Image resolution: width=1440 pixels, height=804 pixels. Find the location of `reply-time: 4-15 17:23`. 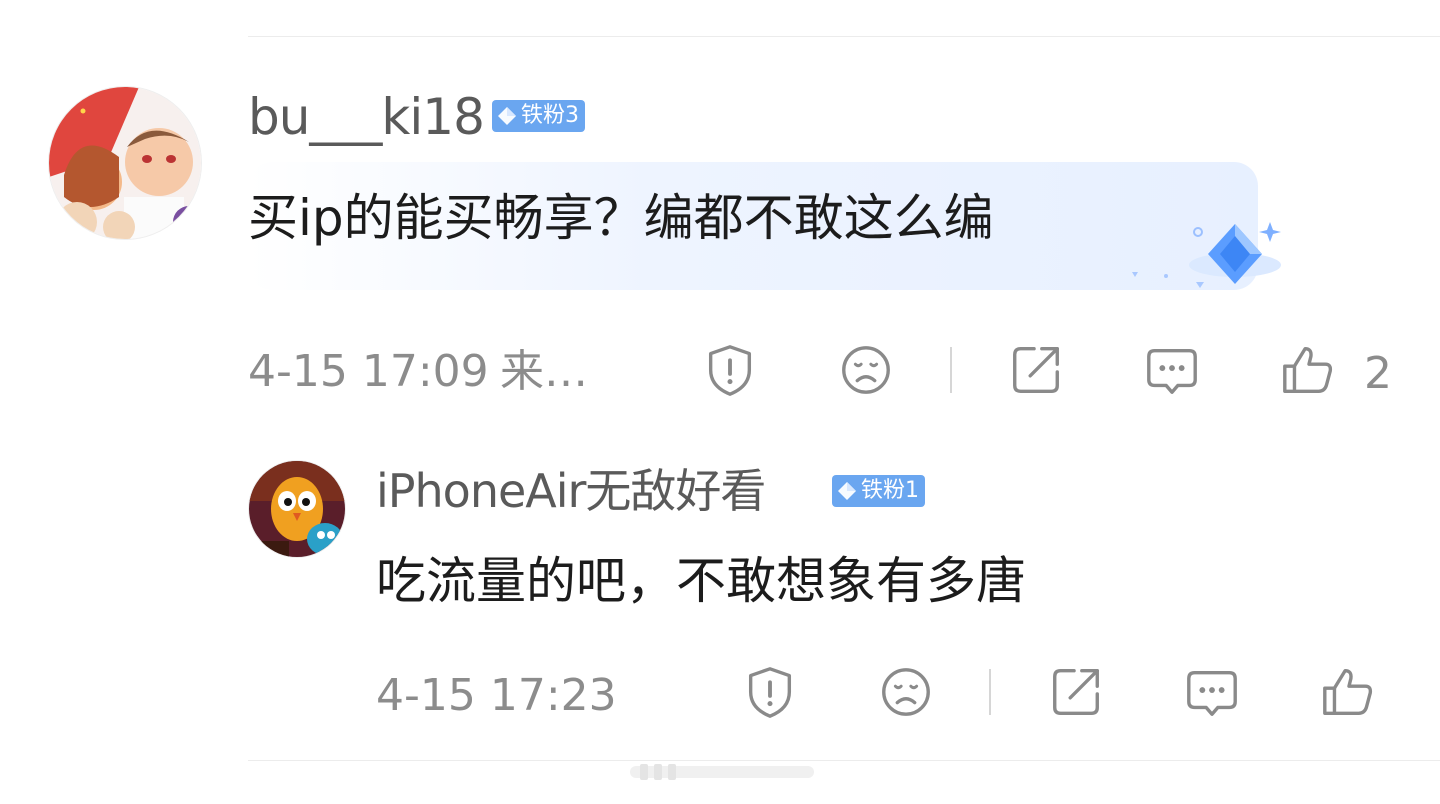

reply-time: 4-15 17:23 is located at coordinates (496, 695).